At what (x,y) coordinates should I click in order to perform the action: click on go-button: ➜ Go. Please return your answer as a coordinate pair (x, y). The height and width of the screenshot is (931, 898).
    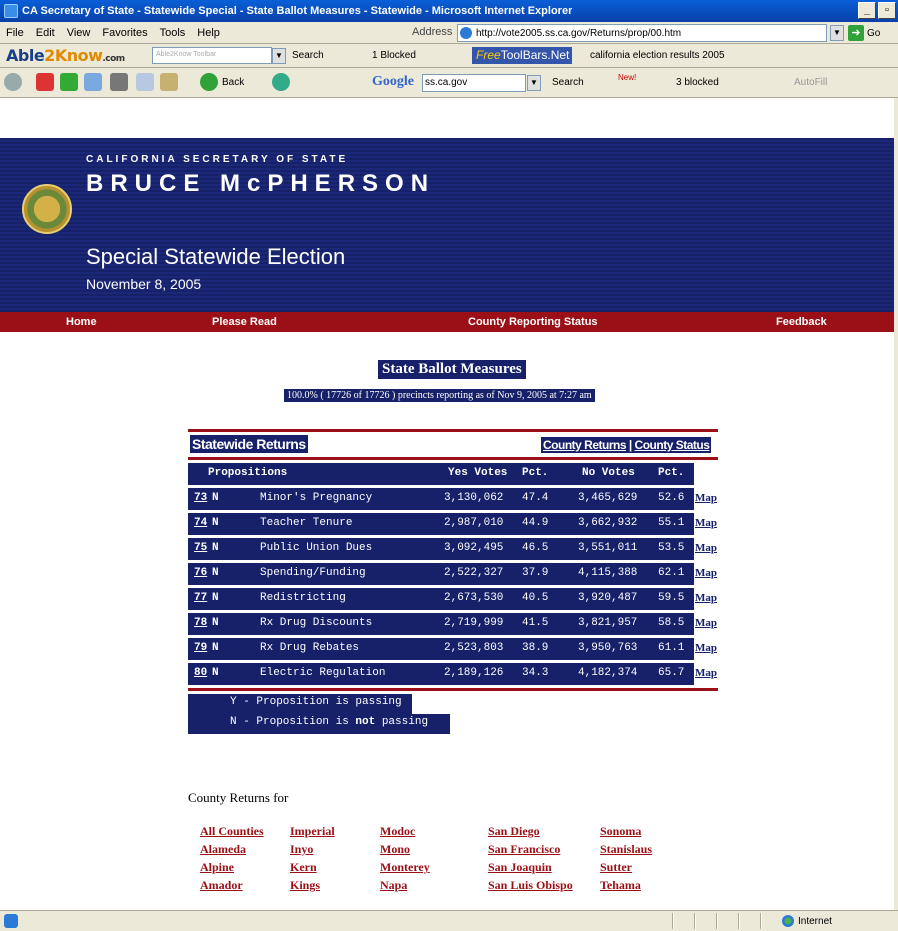
    Looking at the image, I should click on (864, 33).